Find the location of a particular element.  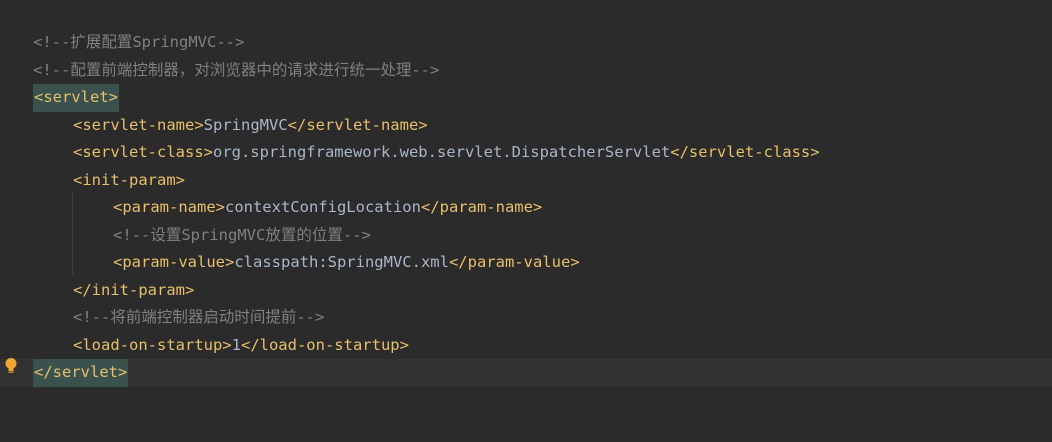

param-value-value: classpath:SpringMVC.xml is located at coordinates (341, 262).